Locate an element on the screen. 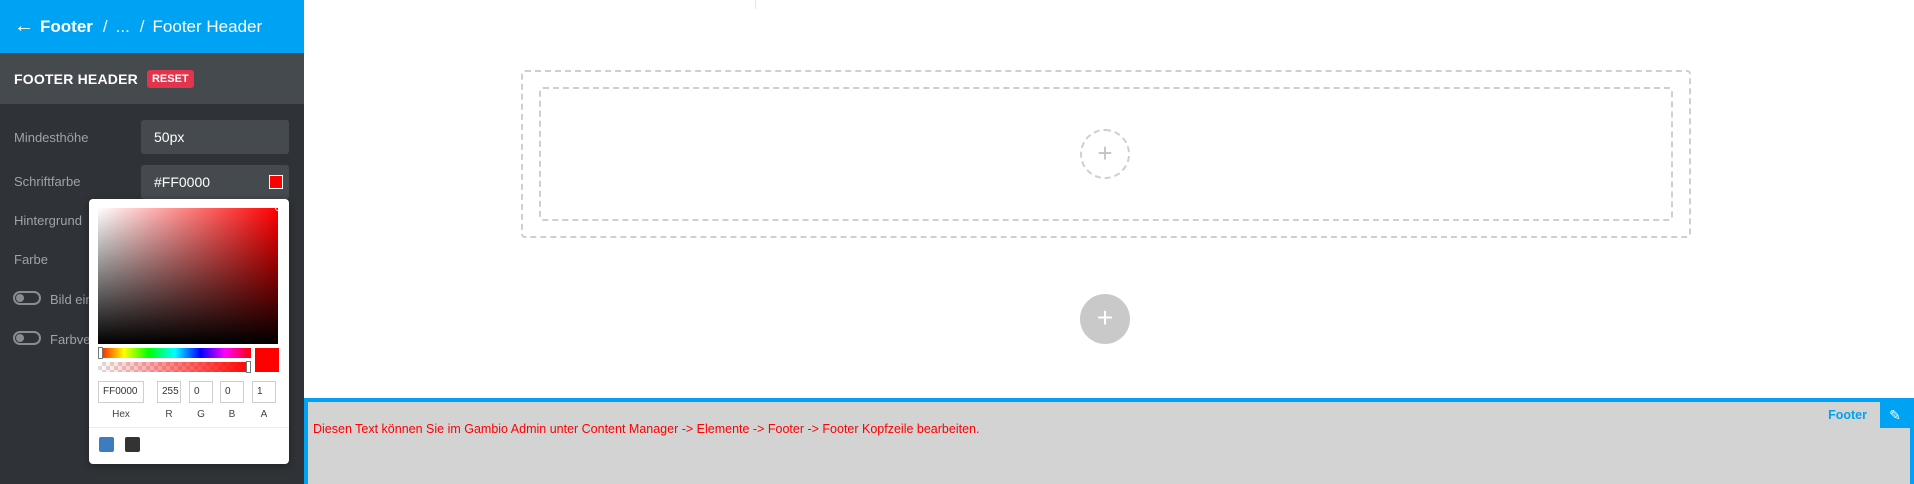 The height and width of the screenshot is (484, 1914). font-color-value: #FF0000 is located at coordinates (182, 182).